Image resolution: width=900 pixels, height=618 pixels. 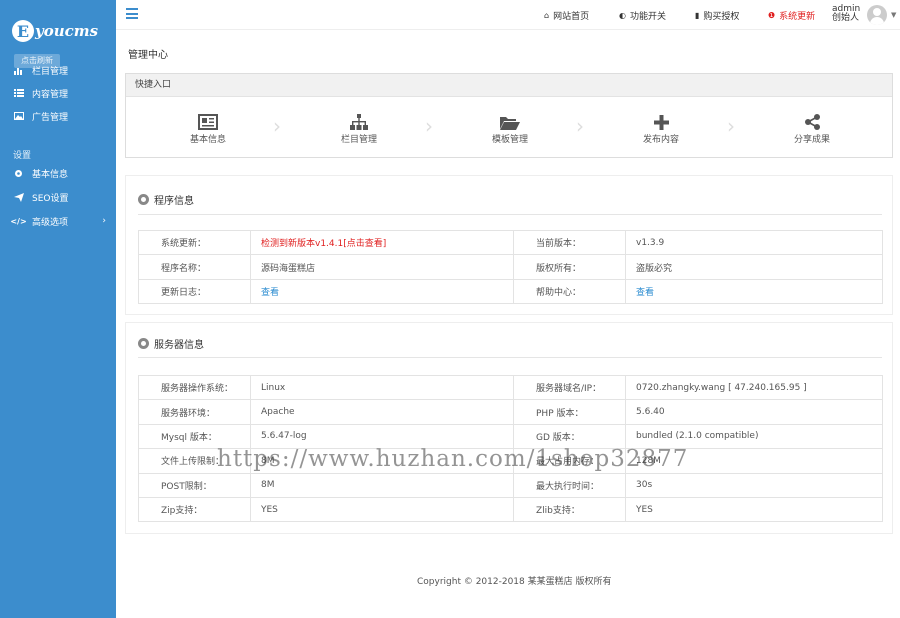 What do you see at coordinates (509, 85) in the screenshot?
I see `quick-entry-title: 快捷入口` at bounding box center [509, 85].